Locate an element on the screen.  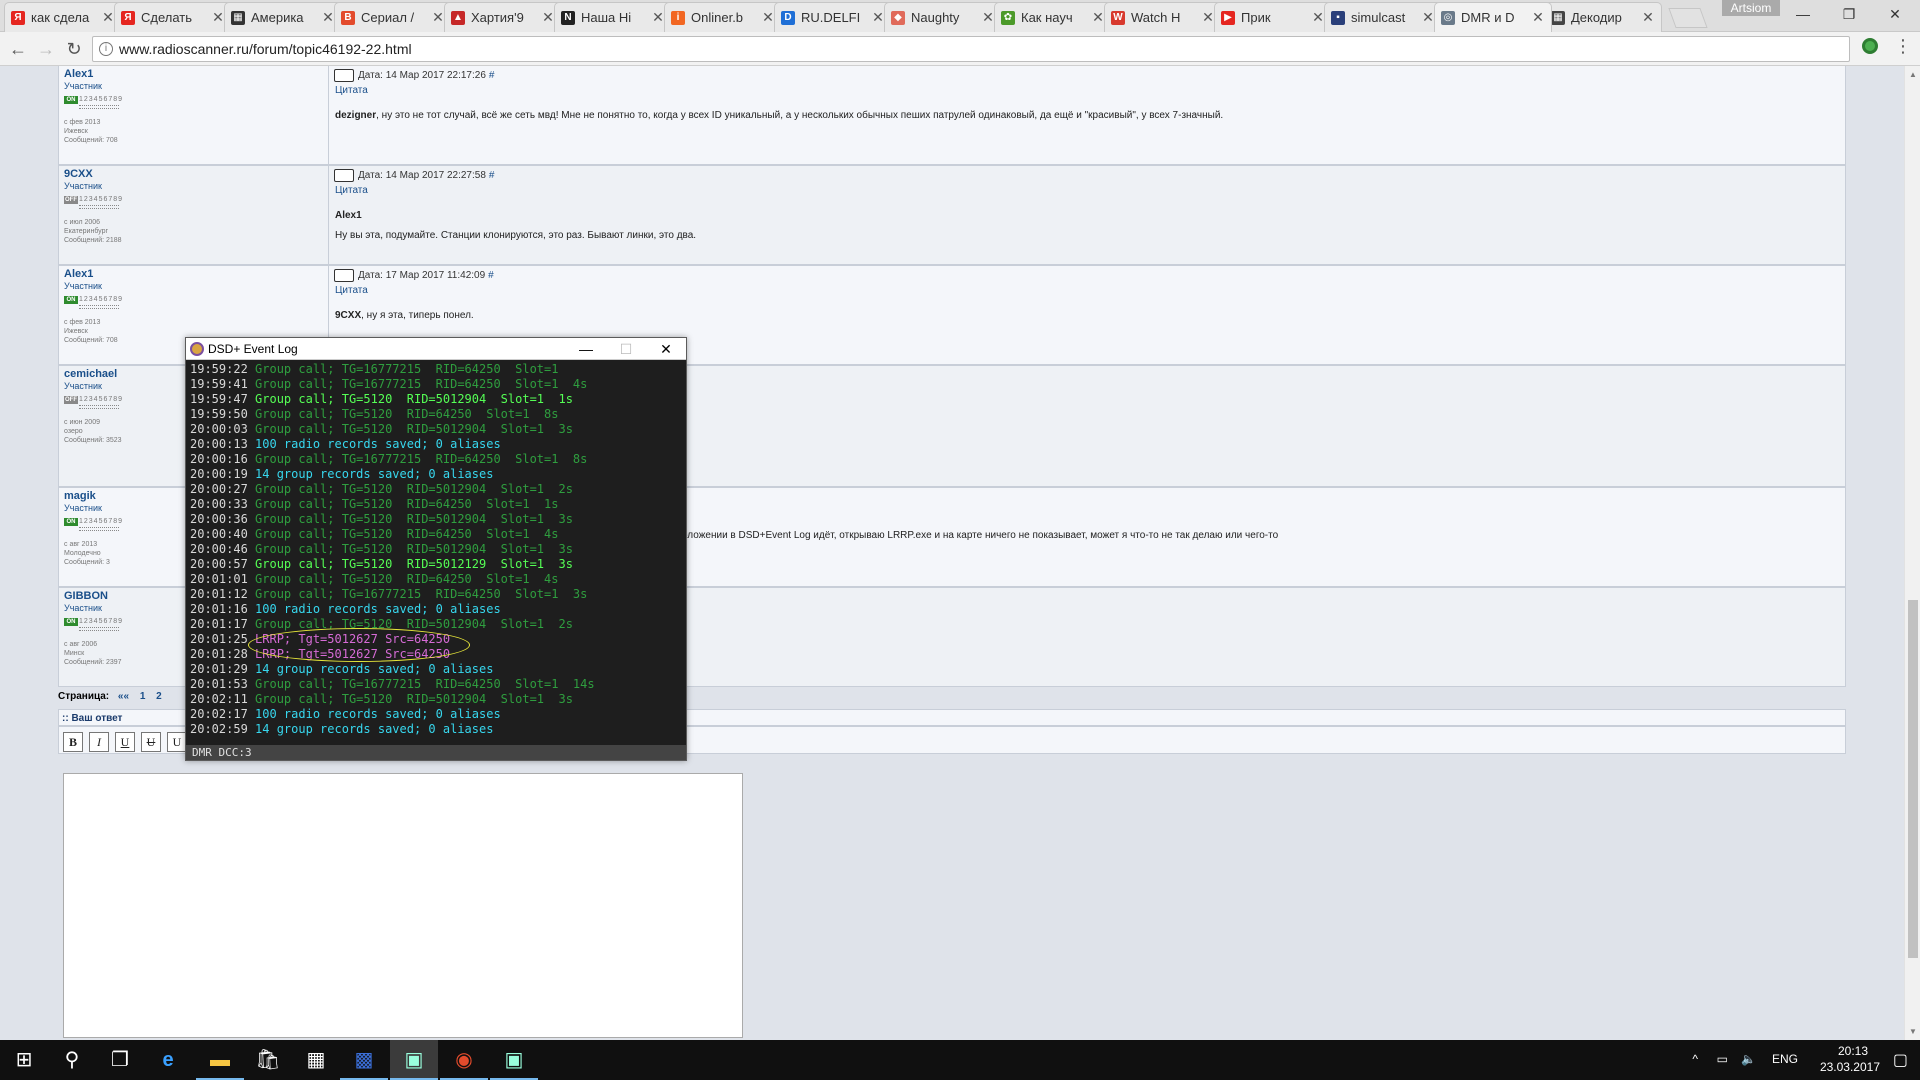
new-tab-button is located at coordinates (1688, 18).